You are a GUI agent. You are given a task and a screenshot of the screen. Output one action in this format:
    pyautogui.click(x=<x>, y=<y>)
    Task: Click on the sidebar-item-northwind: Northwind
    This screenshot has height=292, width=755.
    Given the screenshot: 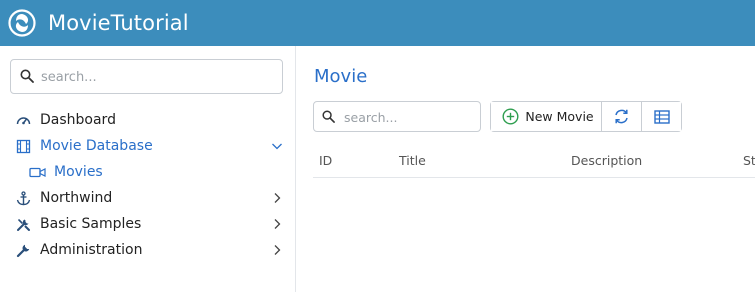 What is the action you would take?
    pyautogui.click(x=147, y=198)
    